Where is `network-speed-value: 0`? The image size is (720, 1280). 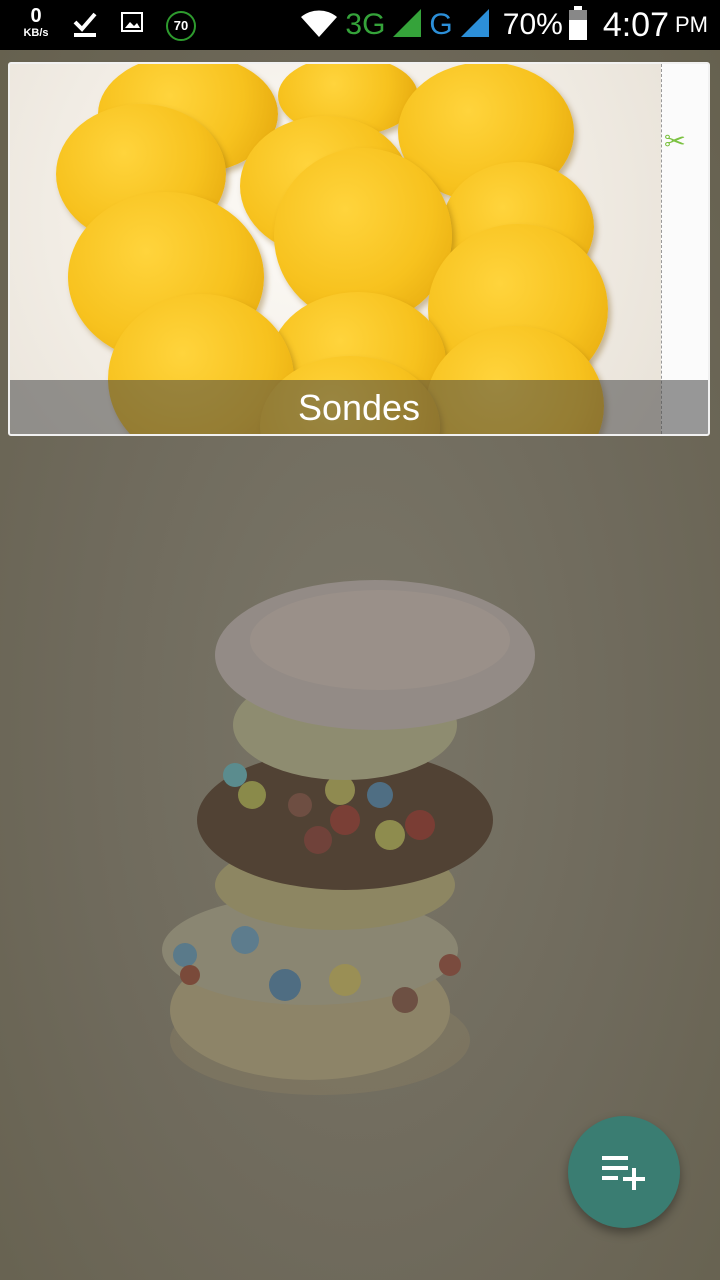
network-speed-value: 0 is located at coordinates (36, 16).